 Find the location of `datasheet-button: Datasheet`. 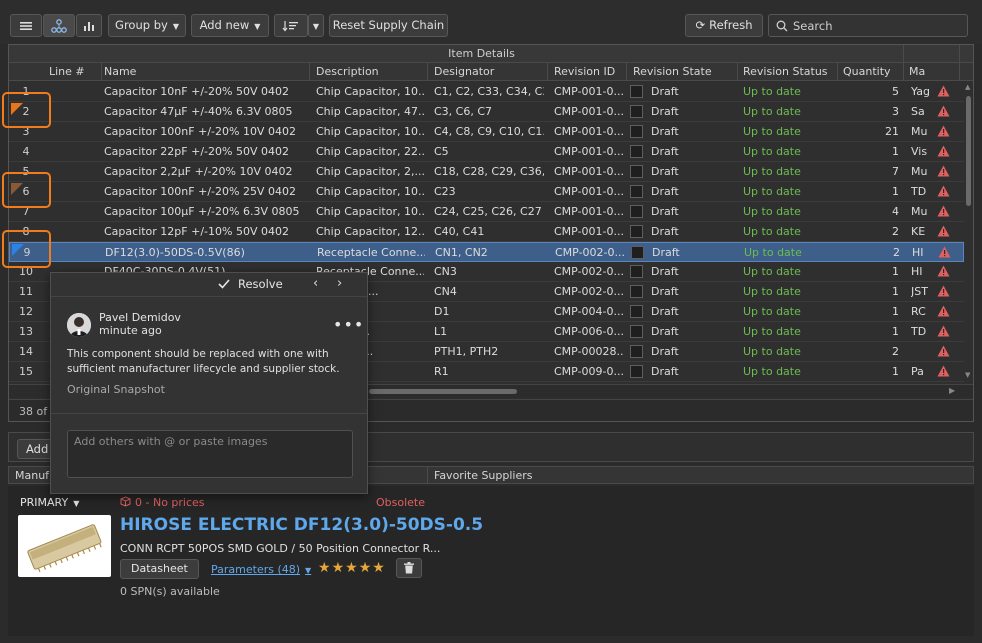

datasheet-button: Datasheet is located at coordinates (159, 569).